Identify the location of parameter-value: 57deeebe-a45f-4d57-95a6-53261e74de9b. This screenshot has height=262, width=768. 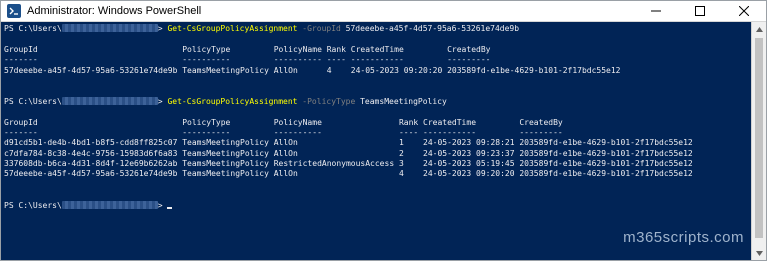
(432, 28).